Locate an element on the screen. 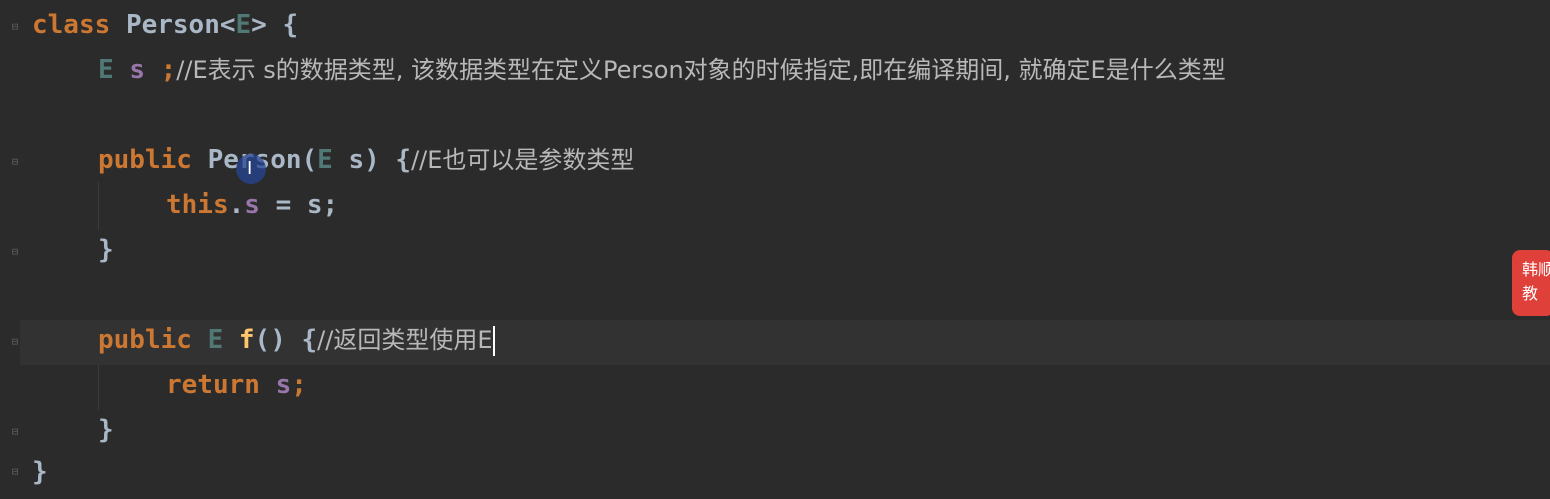 Image resolution: width=1550 pixels, height=499 pixels. code-token: s) { is located at coordinates (372, 160).